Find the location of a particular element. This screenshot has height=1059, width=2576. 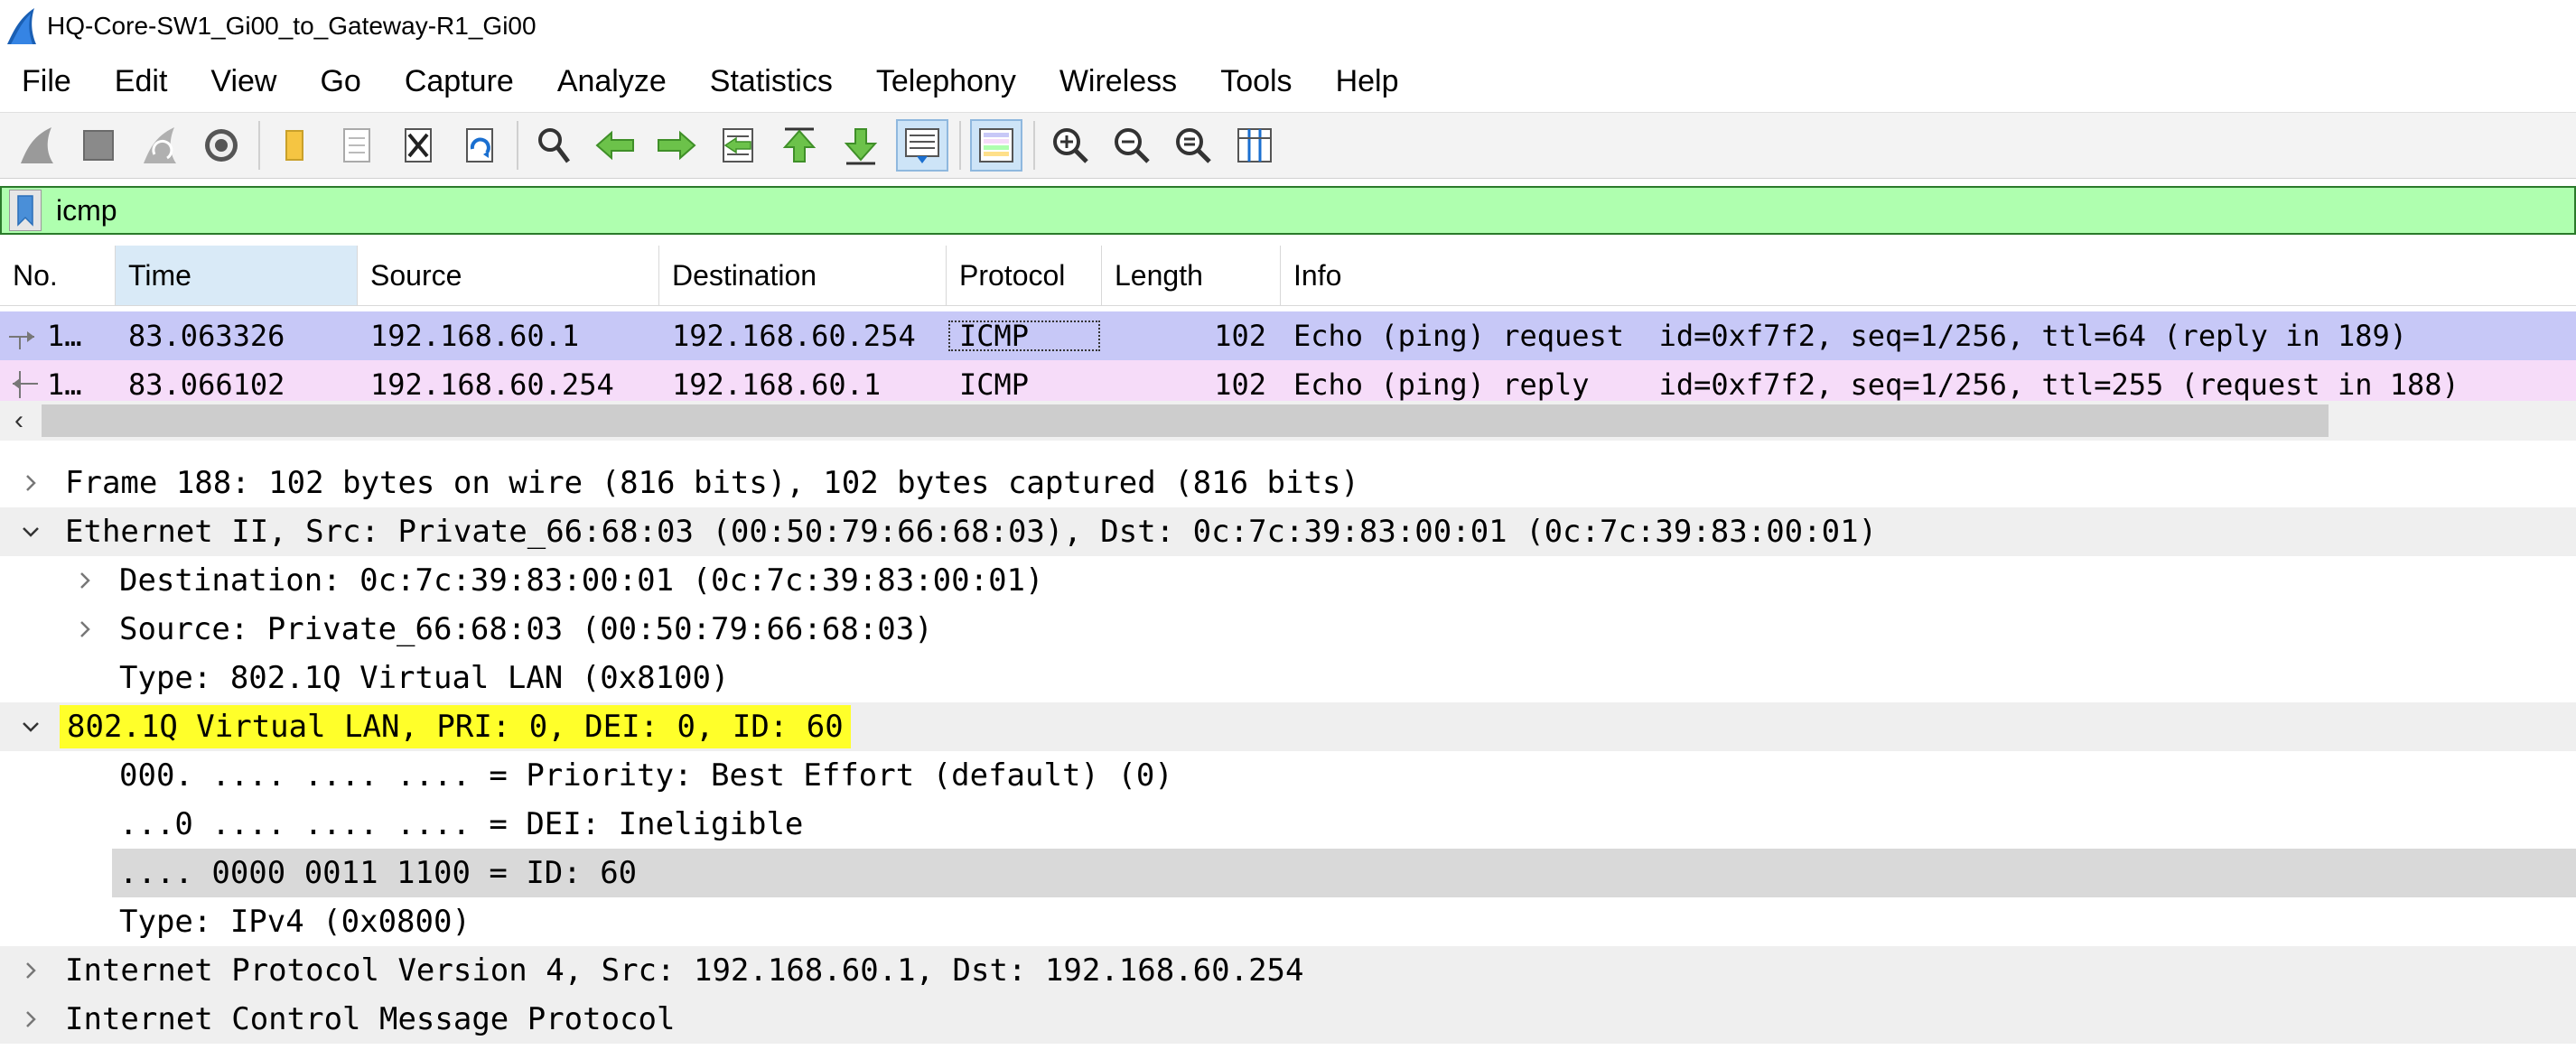

tree-item-icmp: Internet Control Message Protocol is located at coordinates (1288, 1019).